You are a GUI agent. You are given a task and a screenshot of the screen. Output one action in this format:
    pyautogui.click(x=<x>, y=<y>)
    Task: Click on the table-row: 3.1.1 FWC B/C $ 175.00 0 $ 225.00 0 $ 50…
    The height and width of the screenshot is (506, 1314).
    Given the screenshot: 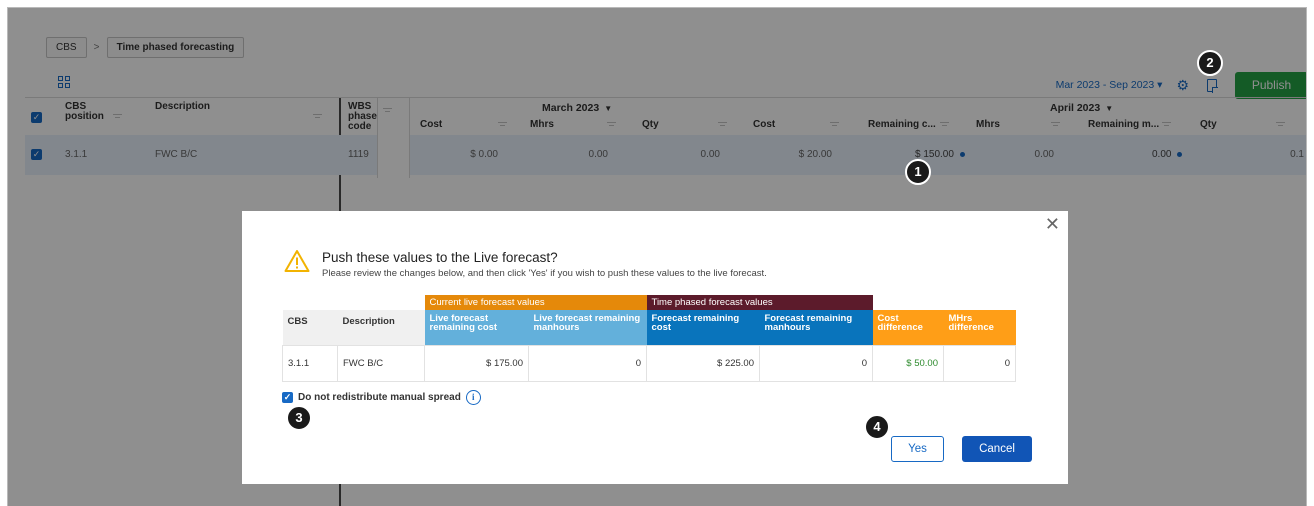 What is the action you would take?
    pyautogui.click(x=649, y=363)
    